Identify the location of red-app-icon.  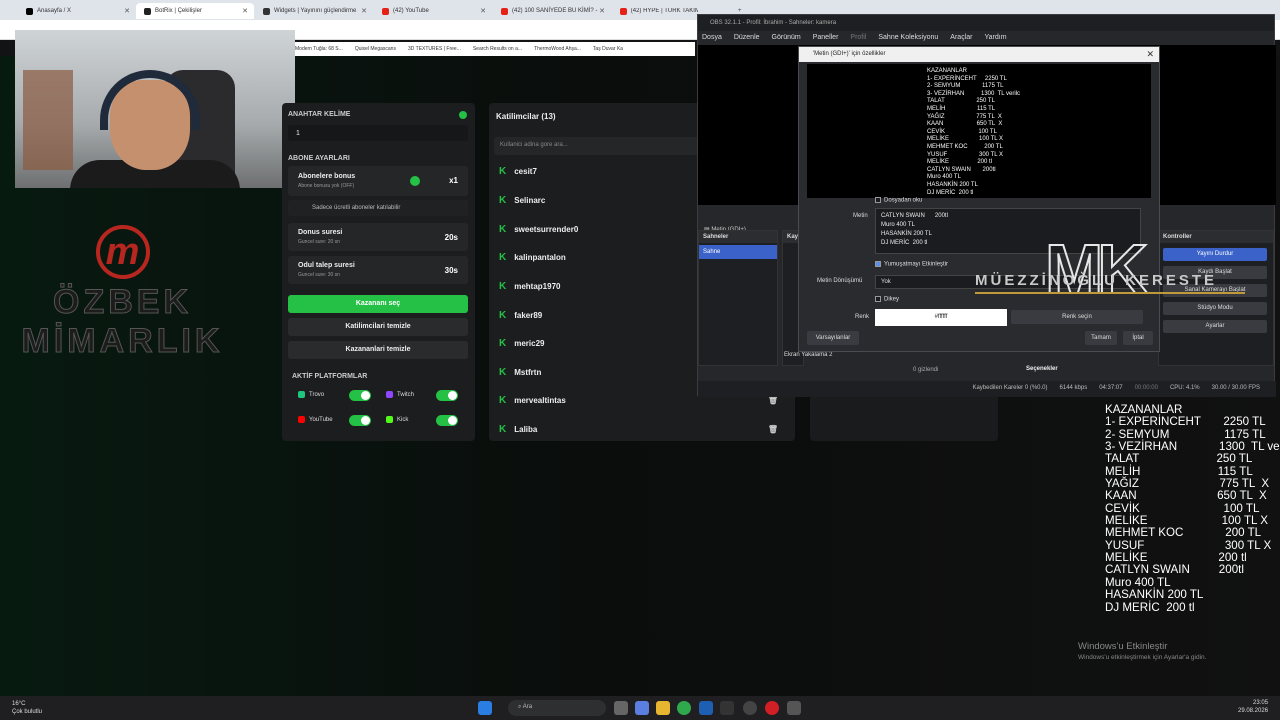
(772, 708).